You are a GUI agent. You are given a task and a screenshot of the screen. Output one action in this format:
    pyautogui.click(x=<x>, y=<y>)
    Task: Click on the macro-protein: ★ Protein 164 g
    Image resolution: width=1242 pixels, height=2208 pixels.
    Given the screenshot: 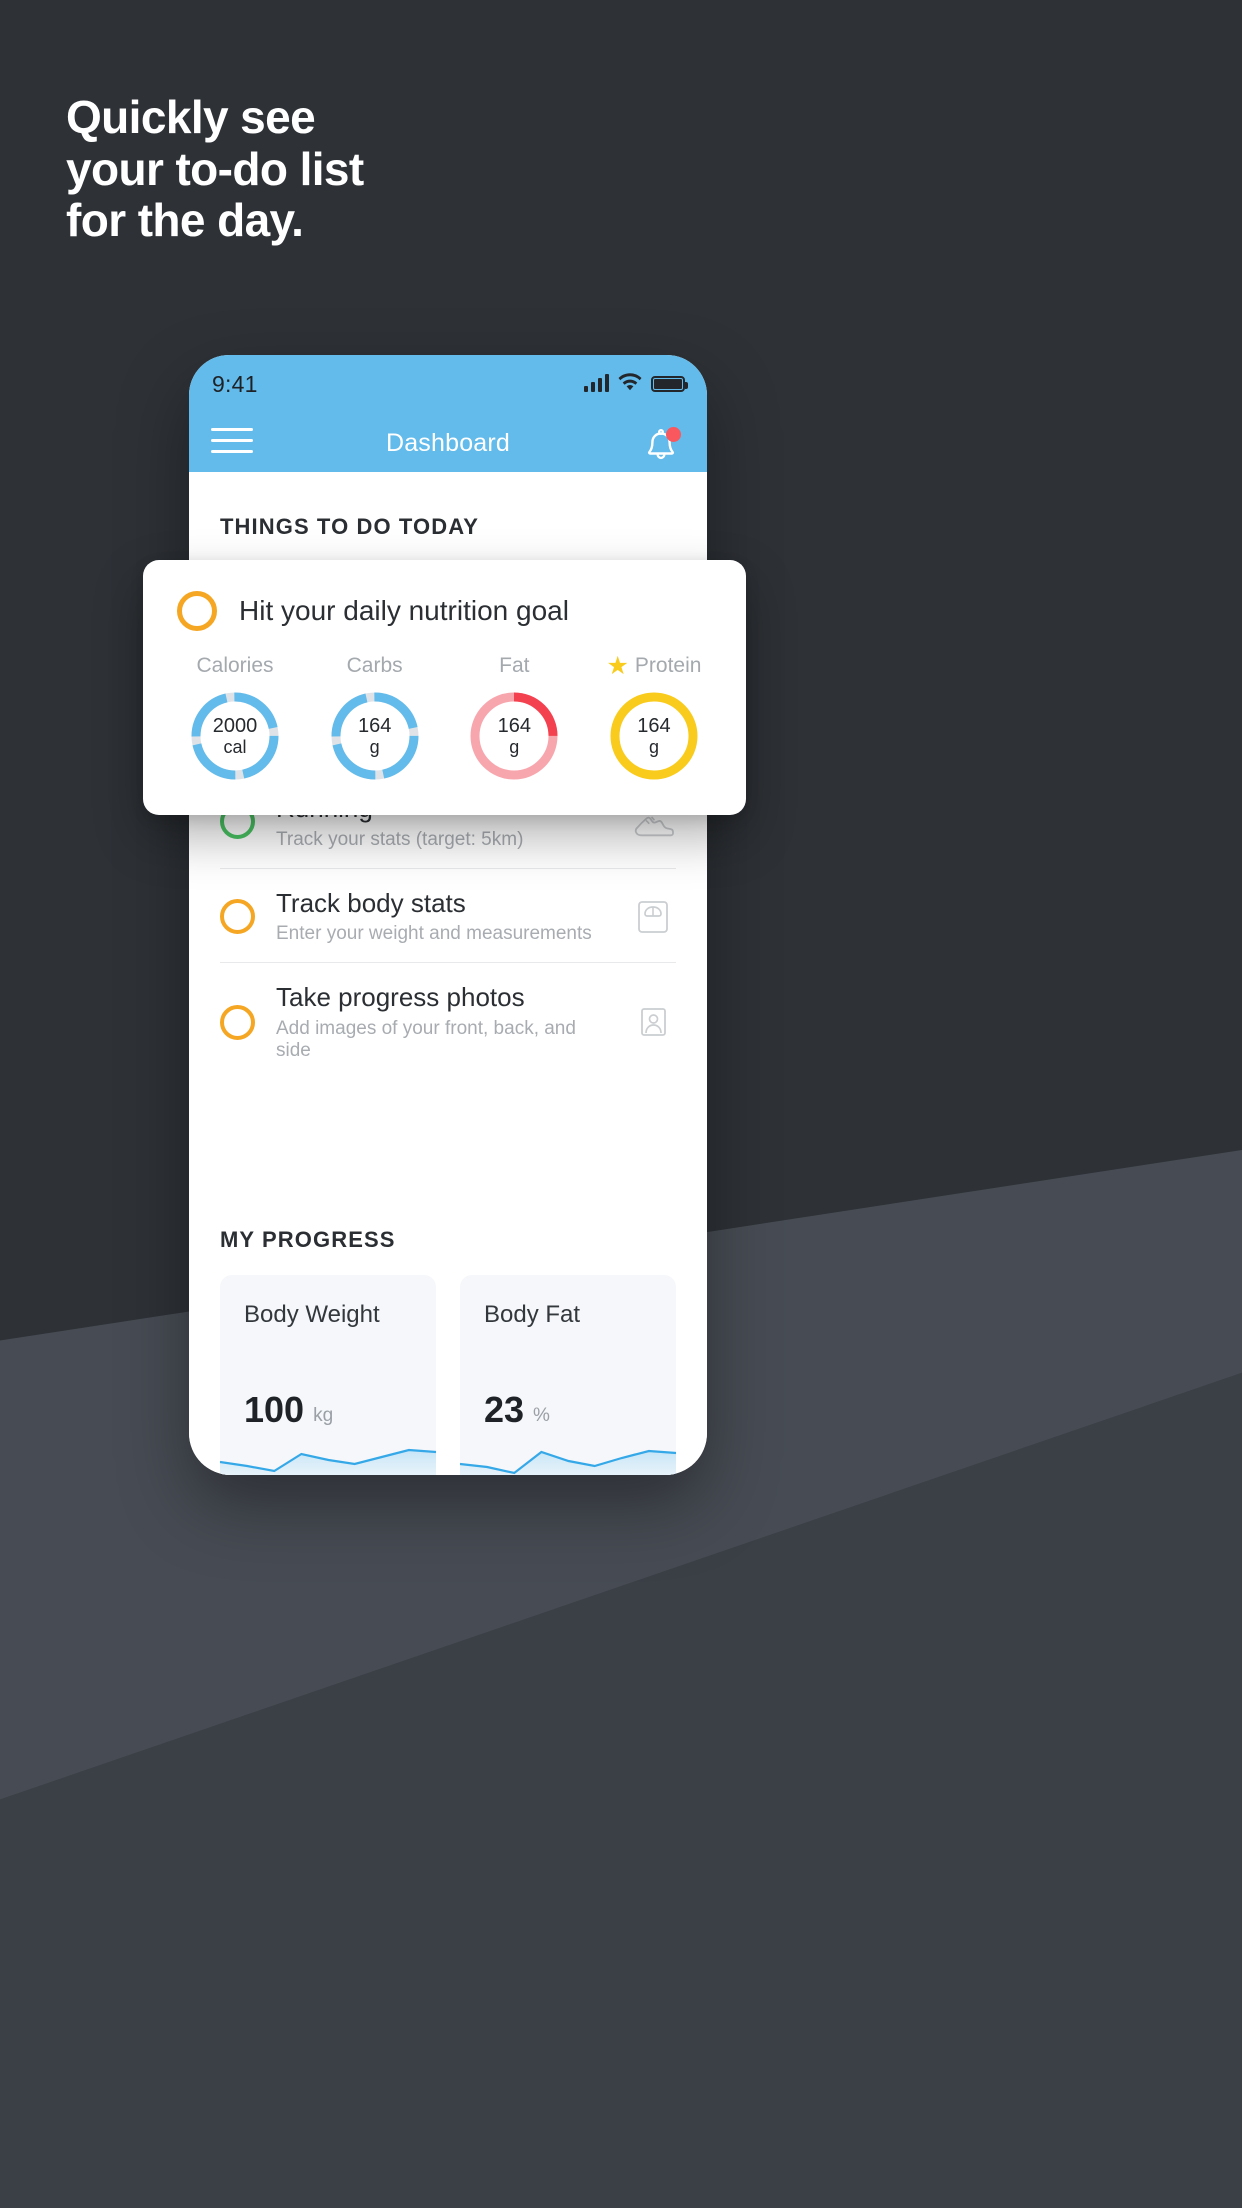 What is the action you would take?
    pyautogui.click(x=654, y=718)
    